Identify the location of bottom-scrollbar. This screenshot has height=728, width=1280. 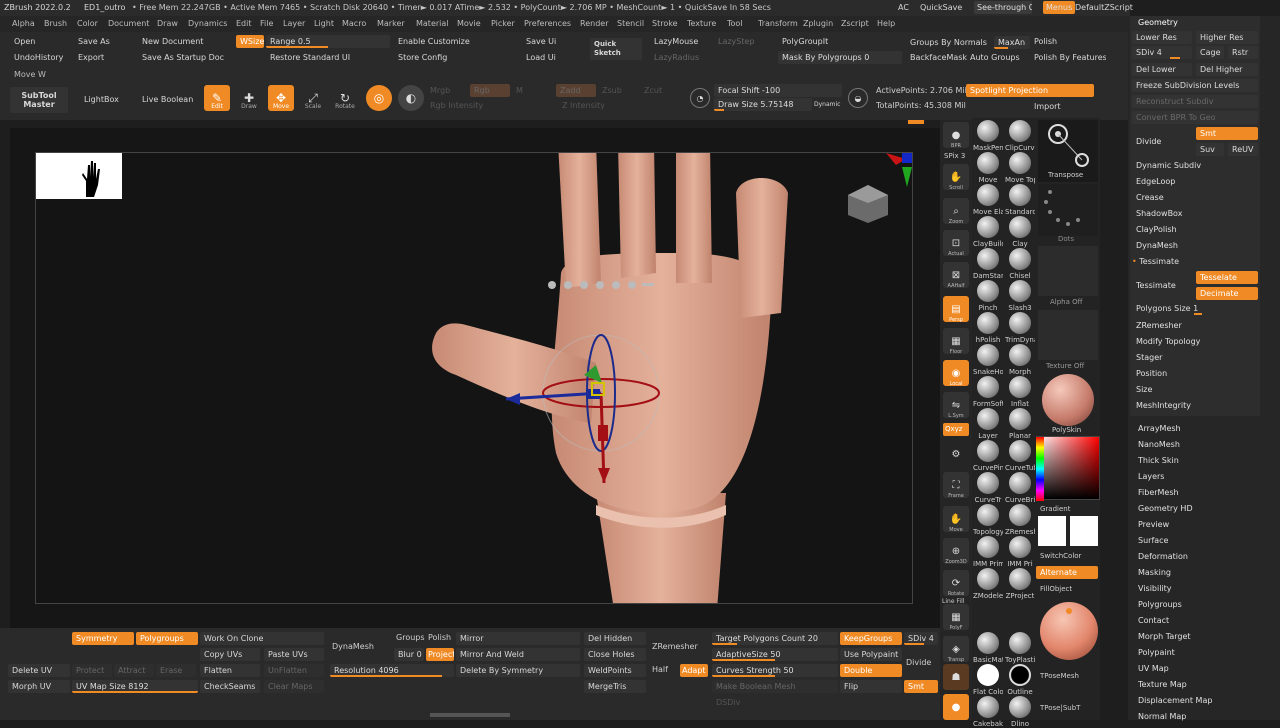
(470, 715).